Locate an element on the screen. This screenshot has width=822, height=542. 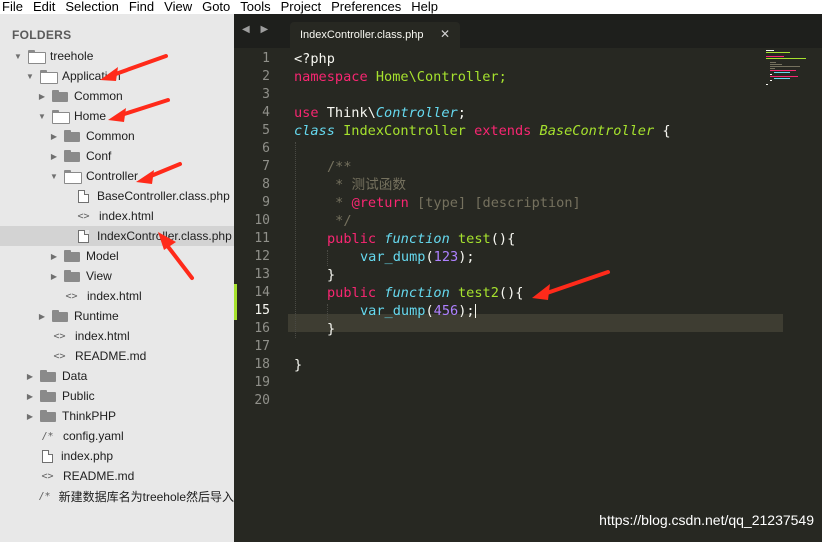
tab-nav-arrows-icon: ◀ ▶ is located at coordinates (257, 29).